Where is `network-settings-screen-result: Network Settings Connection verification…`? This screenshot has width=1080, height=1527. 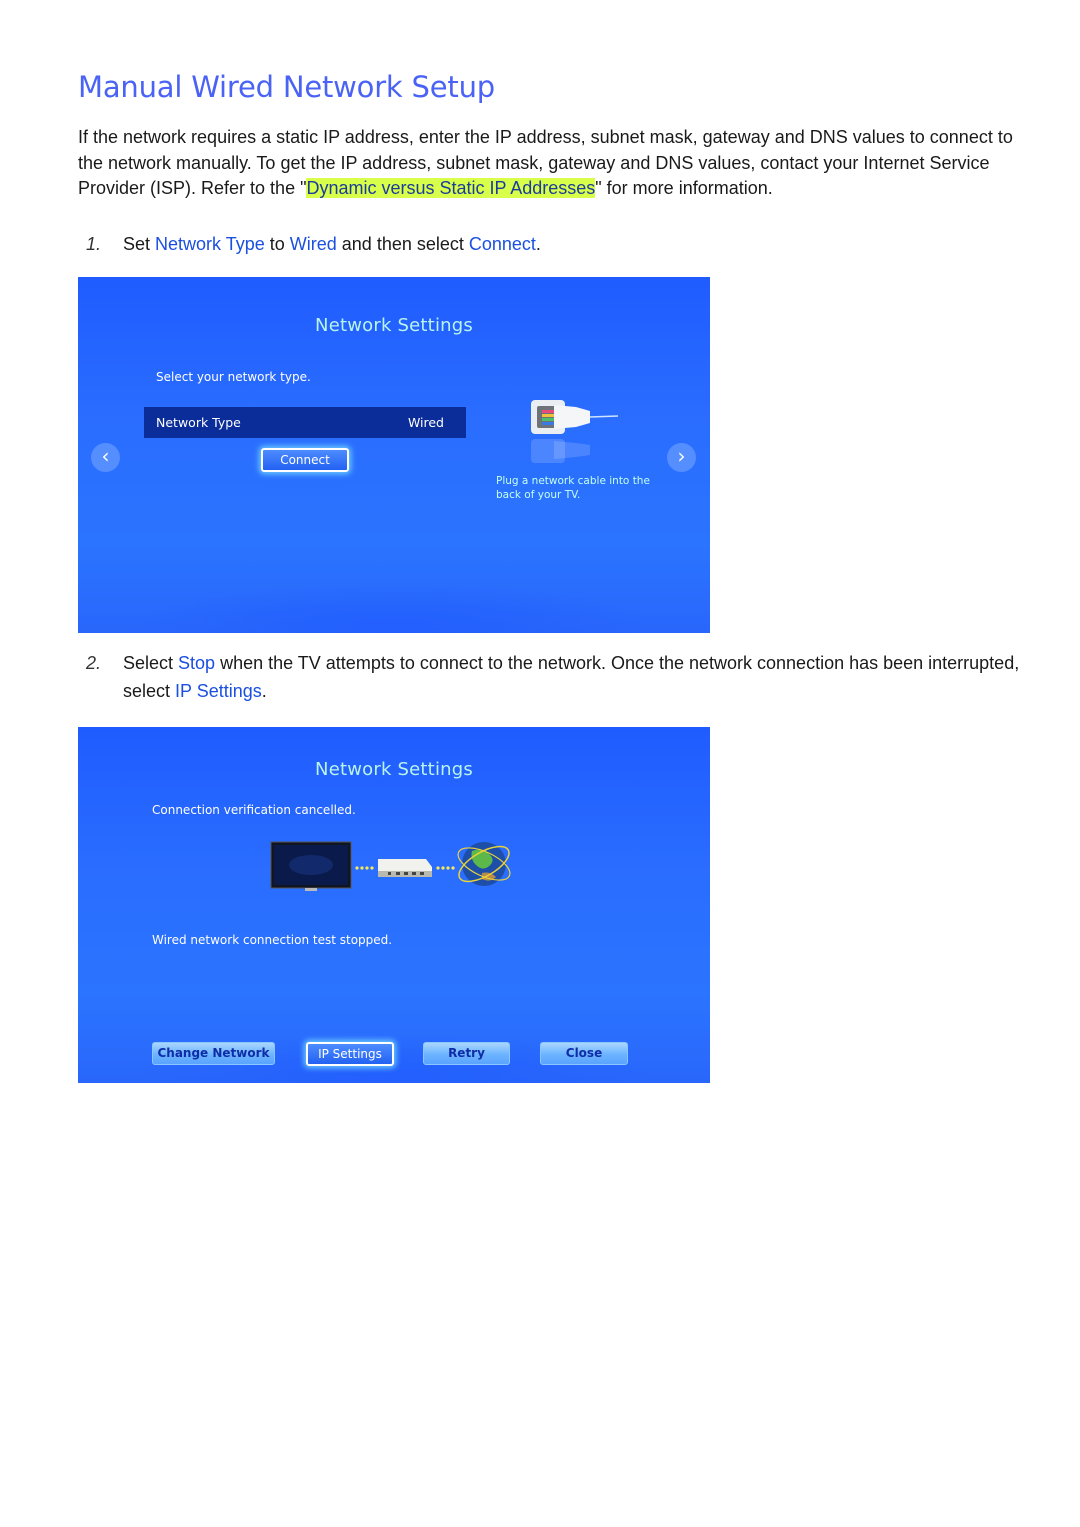 network-settings-screen-result: Network Settings Connection verification… is located at coordinates (394, 905).